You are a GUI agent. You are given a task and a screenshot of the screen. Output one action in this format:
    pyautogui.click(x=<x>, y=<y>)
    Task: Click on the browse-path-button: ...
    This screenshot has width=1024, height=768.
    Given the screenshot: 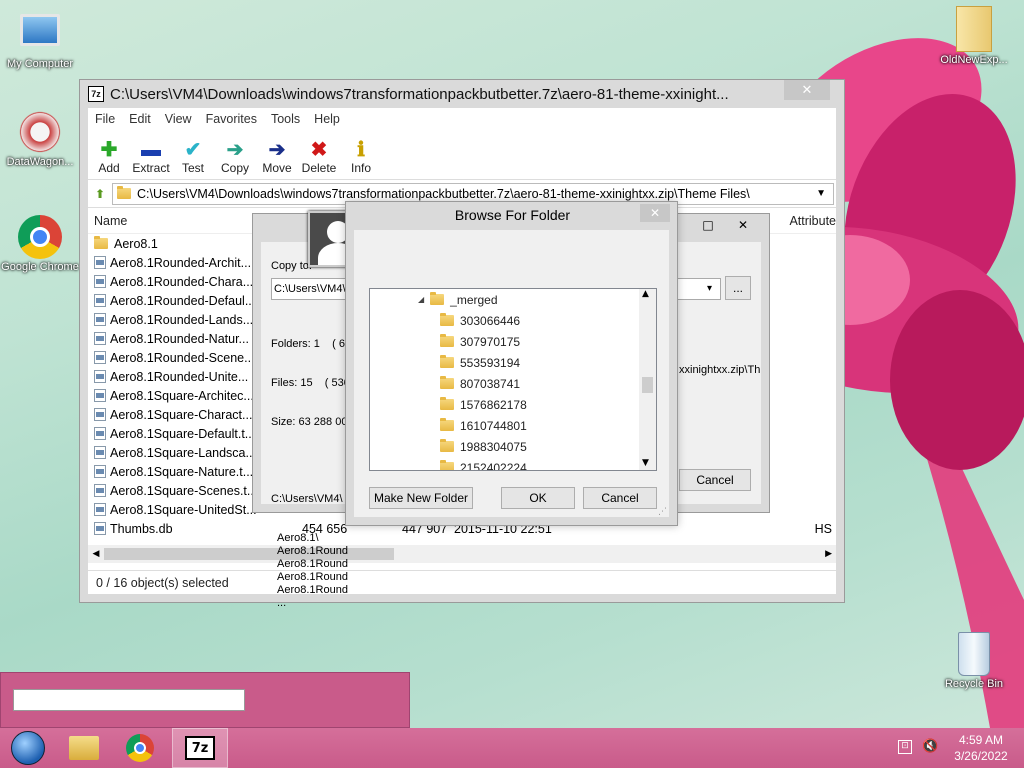 What is the action you would take?
    pyautogui.click(x=738, y=288)
    